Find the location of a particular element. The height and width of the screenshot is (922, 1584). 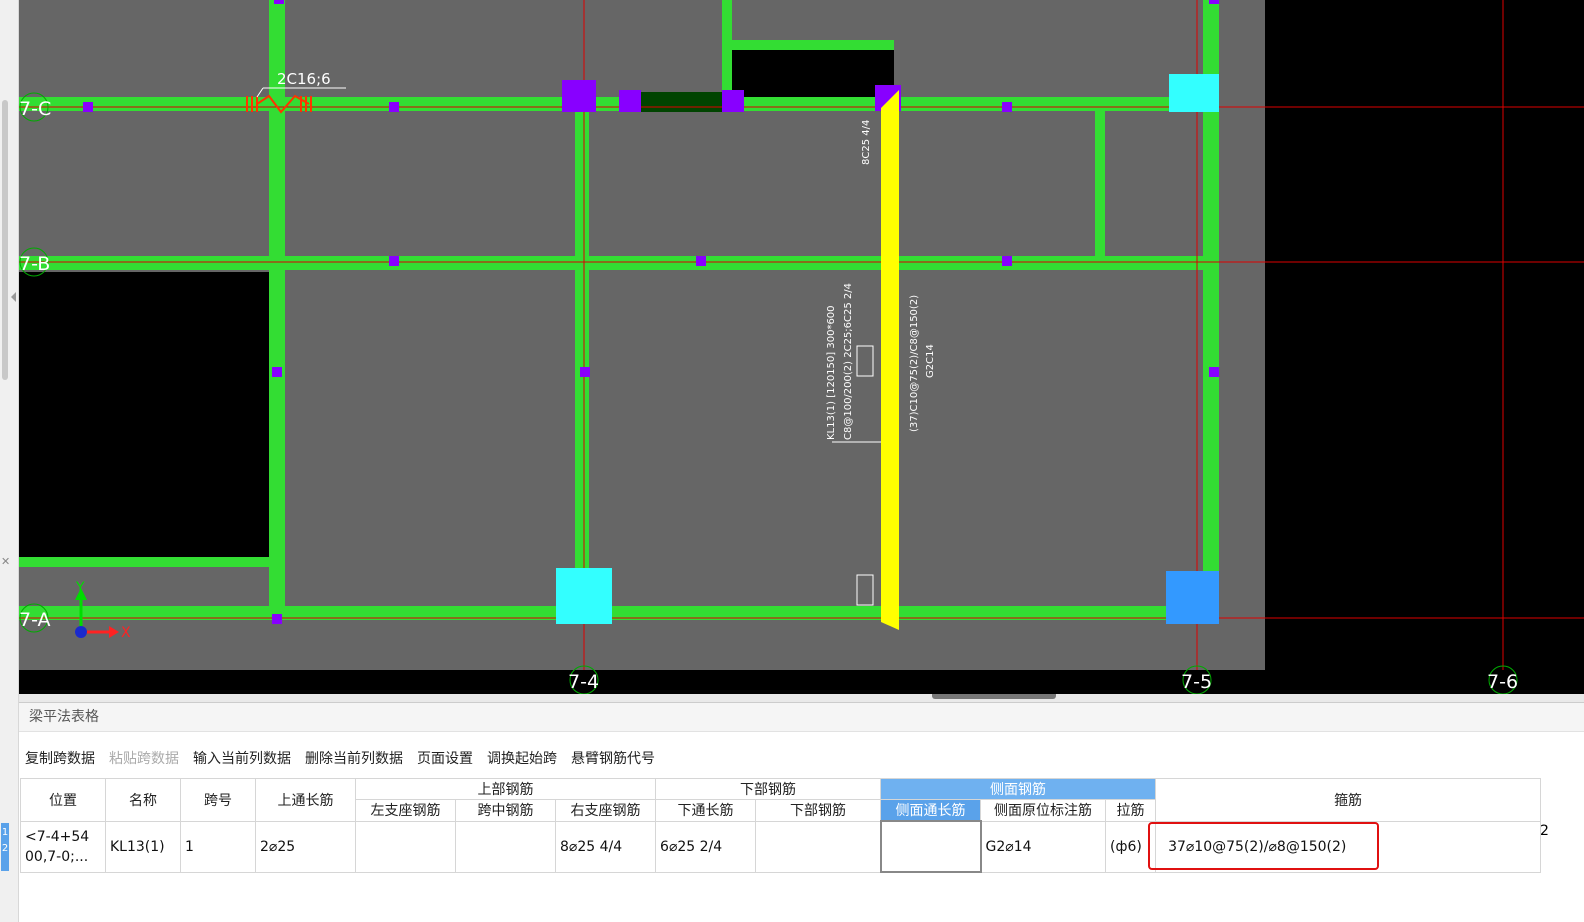

header-position: 位置 is located at coordinates (63, 800).